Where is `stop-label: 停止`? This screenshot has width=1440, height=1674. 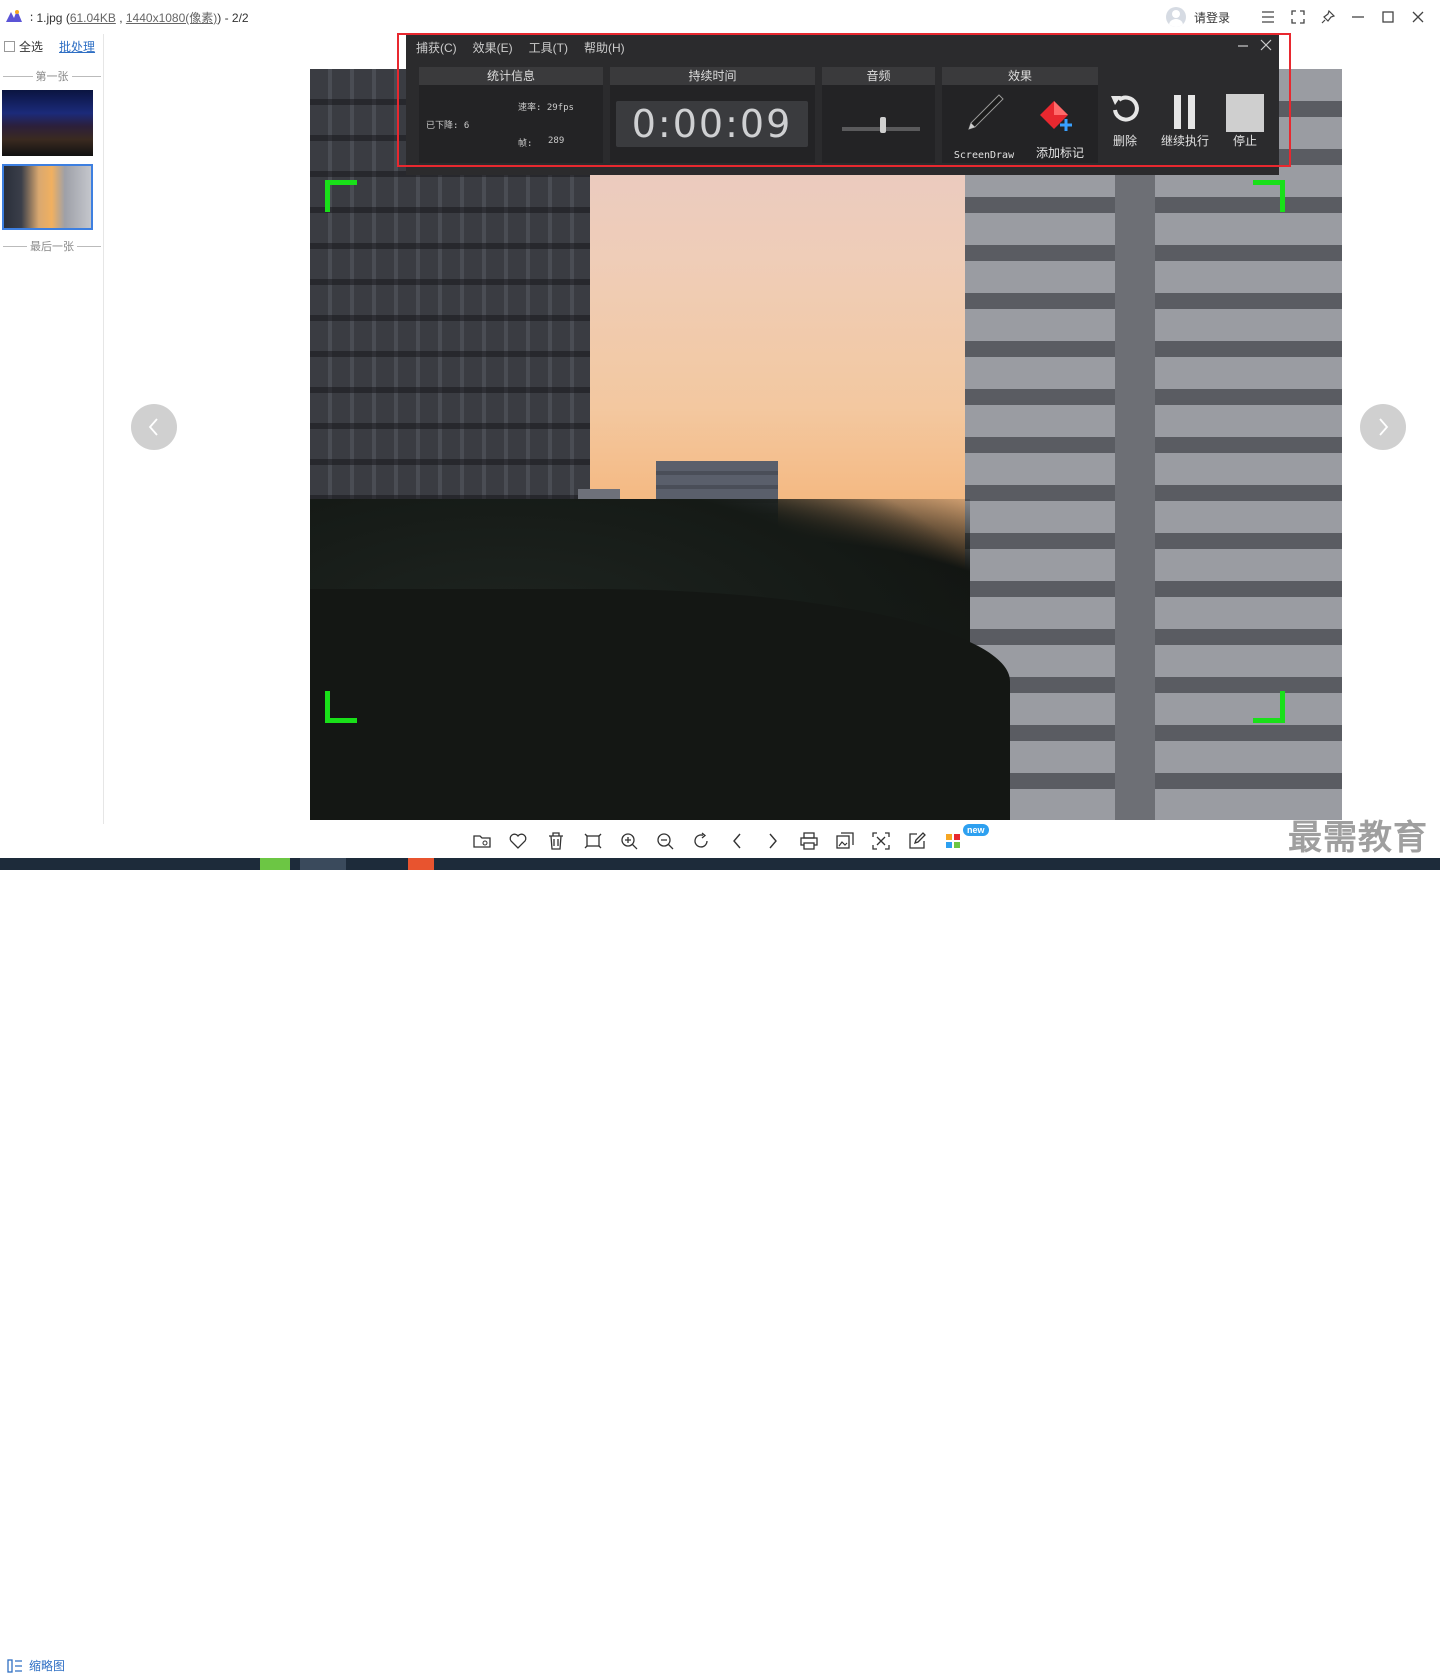 stop-label: 停止 is located at coordinates (1244, 141).